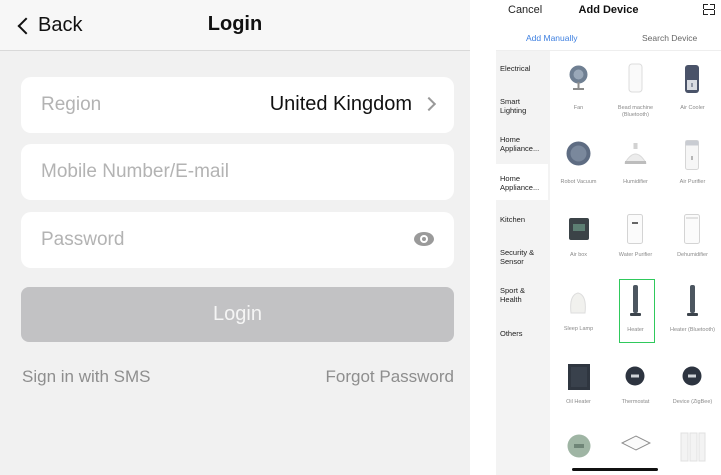 This screenshot has height=475, width=721. I want to click on device-air-cooler: Air Cooler, so click(692, 86).